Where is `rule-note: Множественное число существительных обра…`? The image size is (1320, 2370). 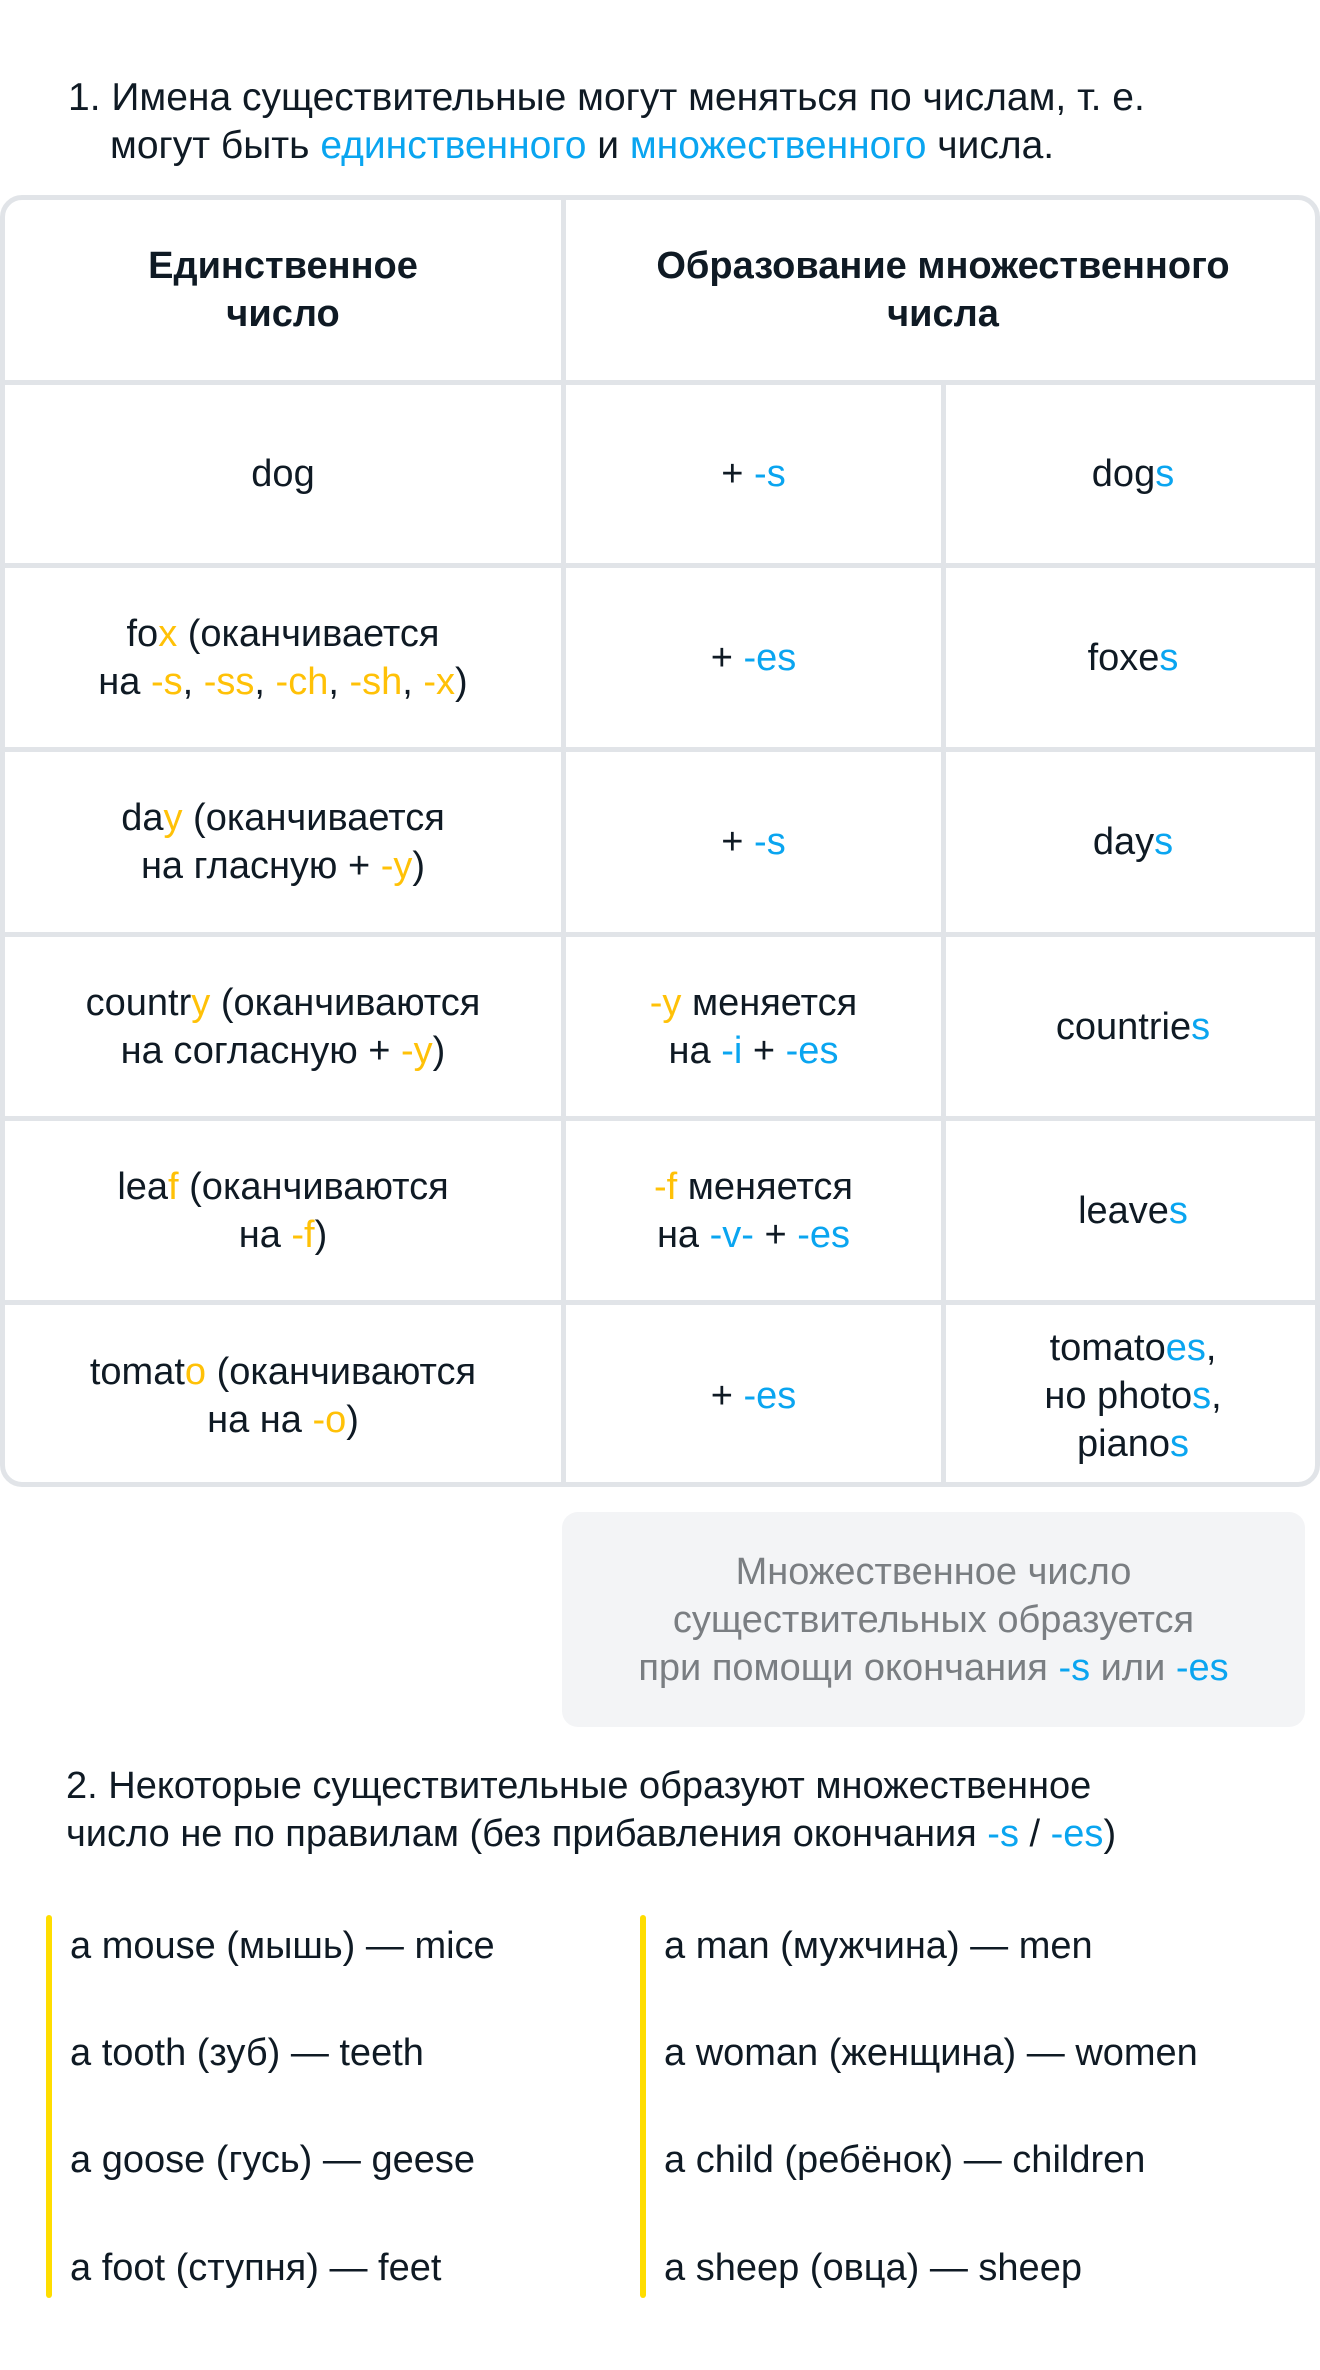 rule-note: Множественное число существительных обра… is located at coordinates (933, 1619).